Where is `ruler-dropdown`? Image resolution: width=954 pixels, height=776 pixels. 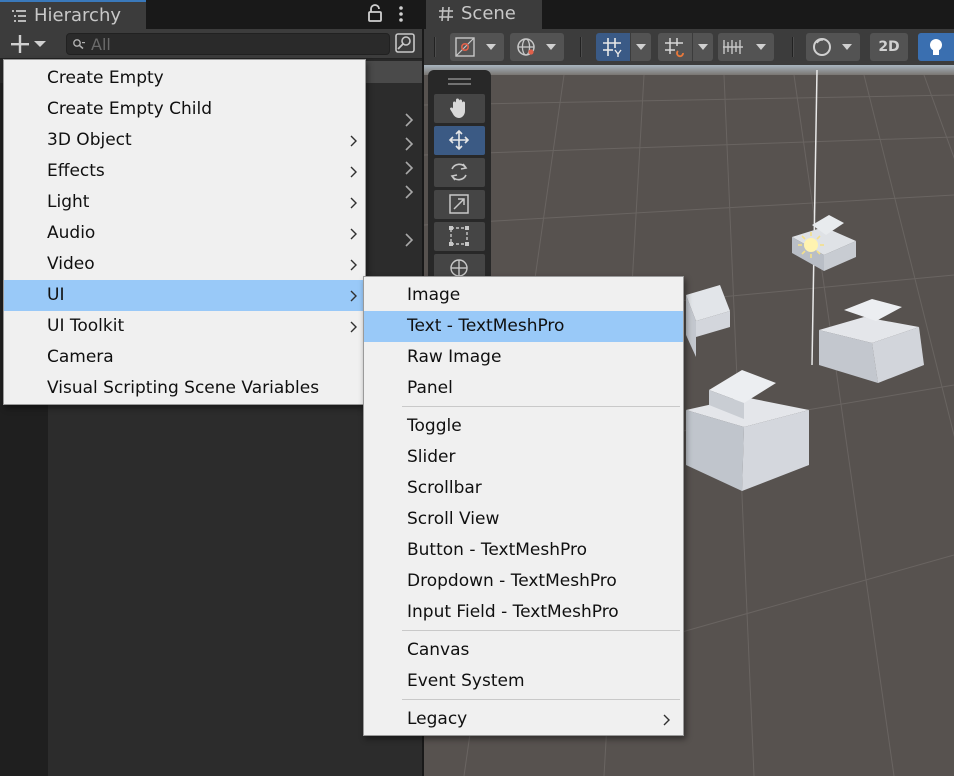 ruler-dropdown is located at coordinates (746, 47).